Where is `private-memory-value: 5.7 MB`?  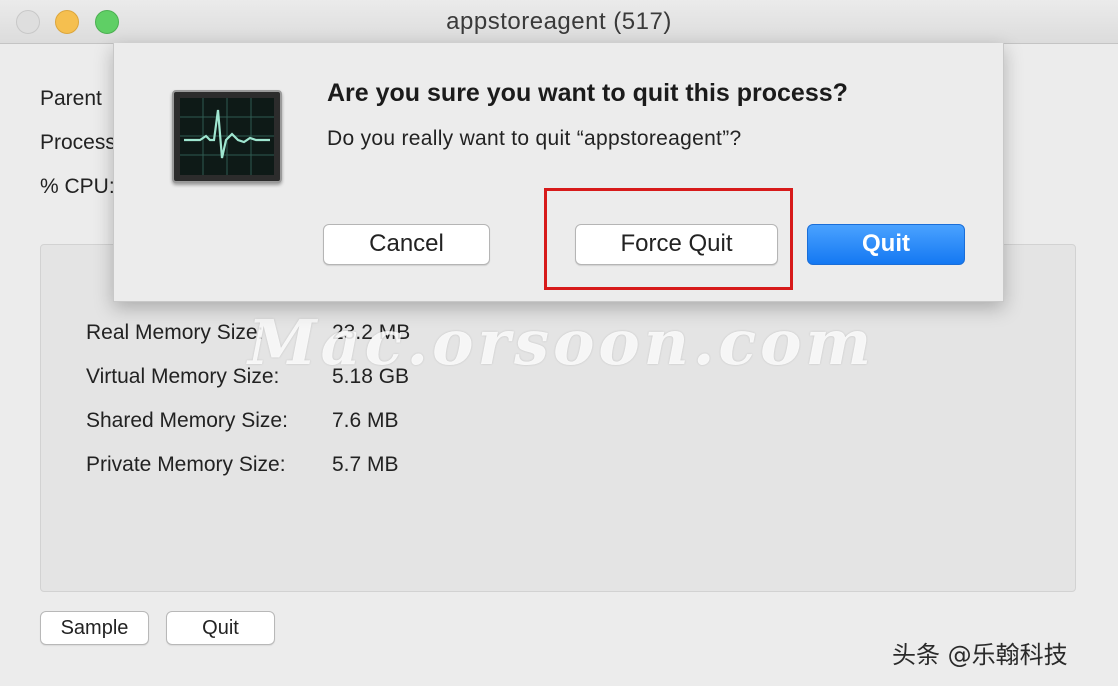 private-memory-value: 5.7 MB is located at coordinates (365, 464).